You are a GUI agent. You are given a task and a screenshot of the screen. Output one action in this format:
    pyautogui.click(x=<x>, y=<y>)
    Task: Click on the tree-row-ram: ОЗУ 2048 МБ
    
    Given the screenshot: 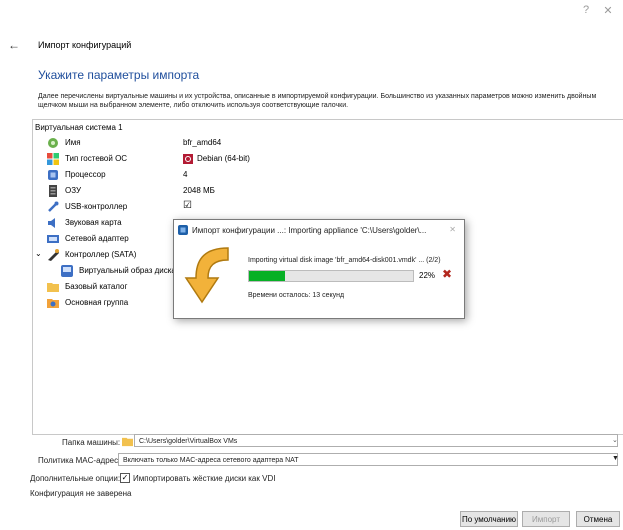 What is the action you would take?
    pyautogui.click(x=327, y=191)
    